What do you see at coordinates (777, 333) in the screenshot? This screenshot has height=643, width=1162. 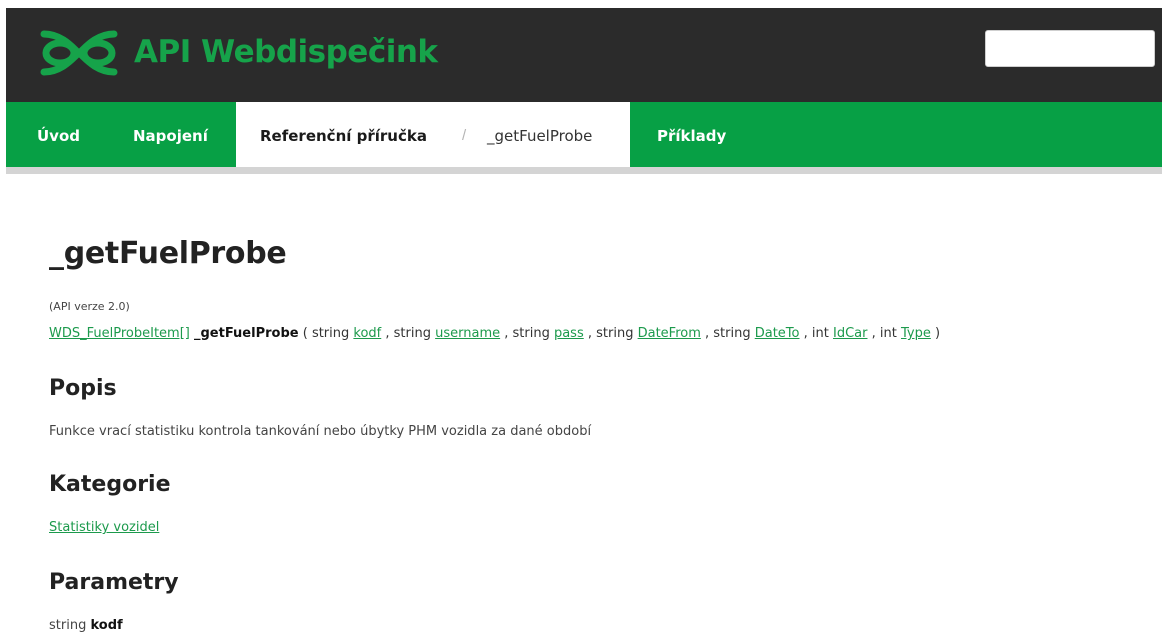 I see `param-link-dateto: DateTo` at bounding box center [777, 333].